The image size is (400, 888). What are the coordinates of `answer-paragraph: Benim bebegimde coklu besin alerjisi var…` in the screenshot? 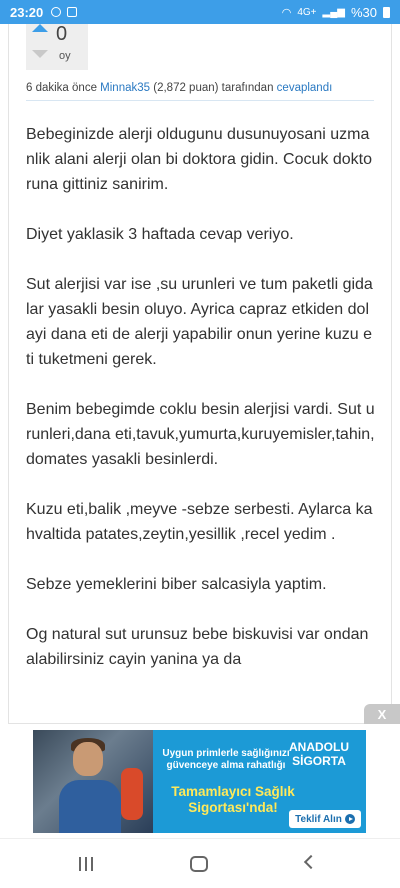 It's located at (200, 434).